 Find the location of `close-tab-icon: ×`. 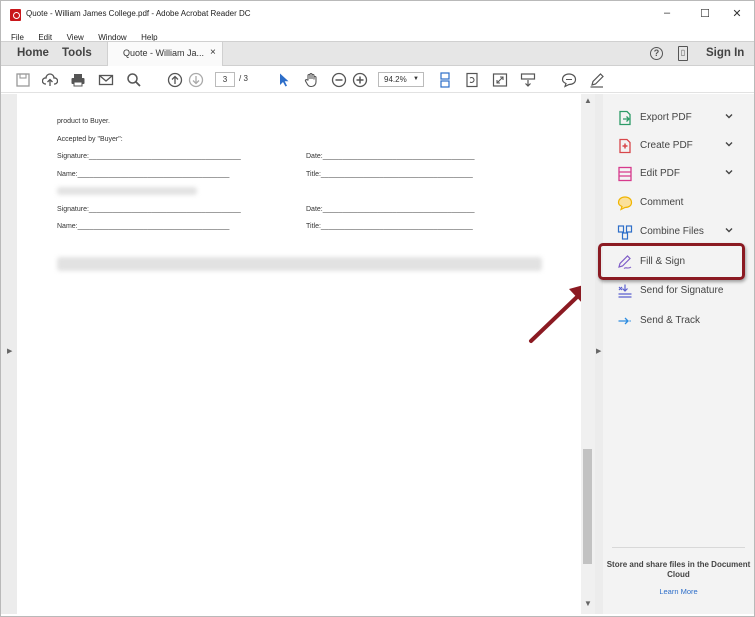

close-tab-icon: × is located at coordinates (213, 52).